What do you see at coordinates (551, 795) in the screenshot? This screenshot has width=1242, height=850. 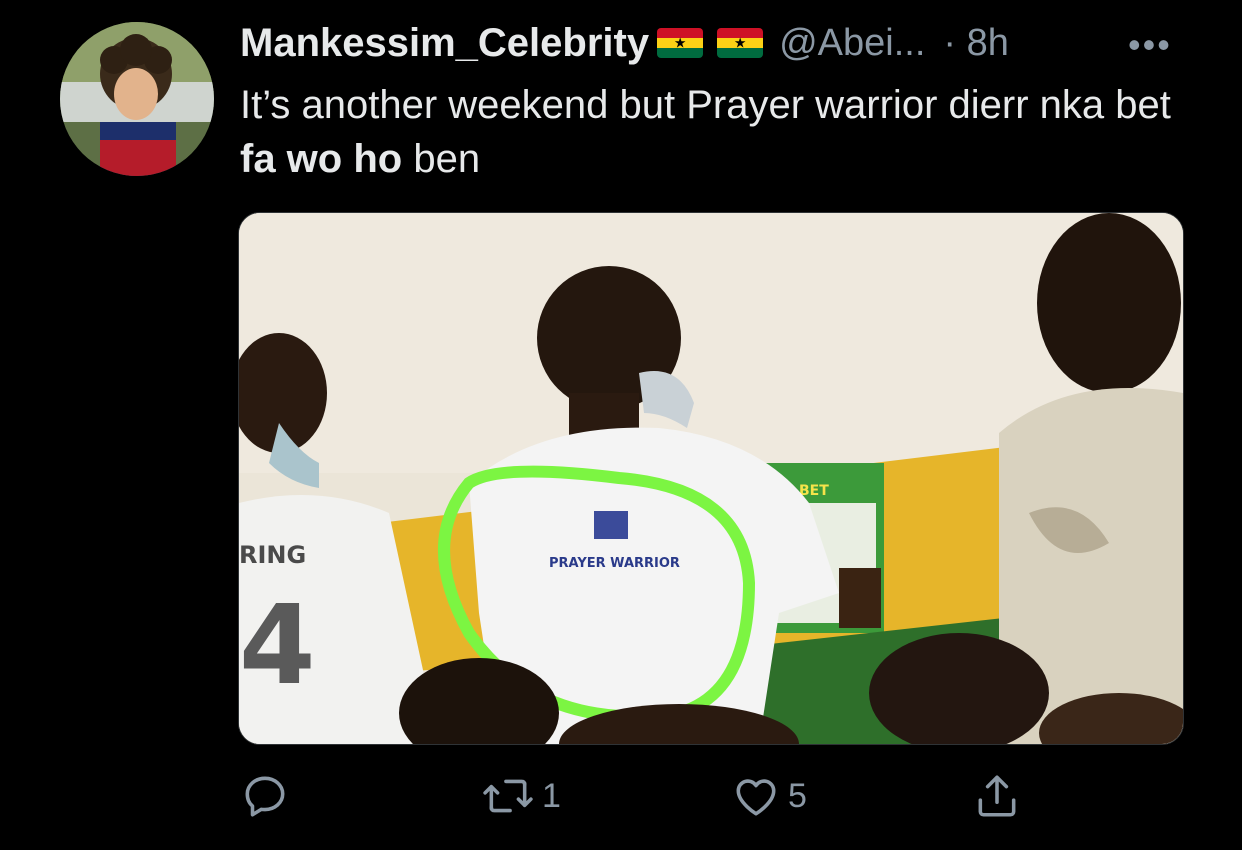 I see `retweet-count: 1` at bounding box center [551, 795].